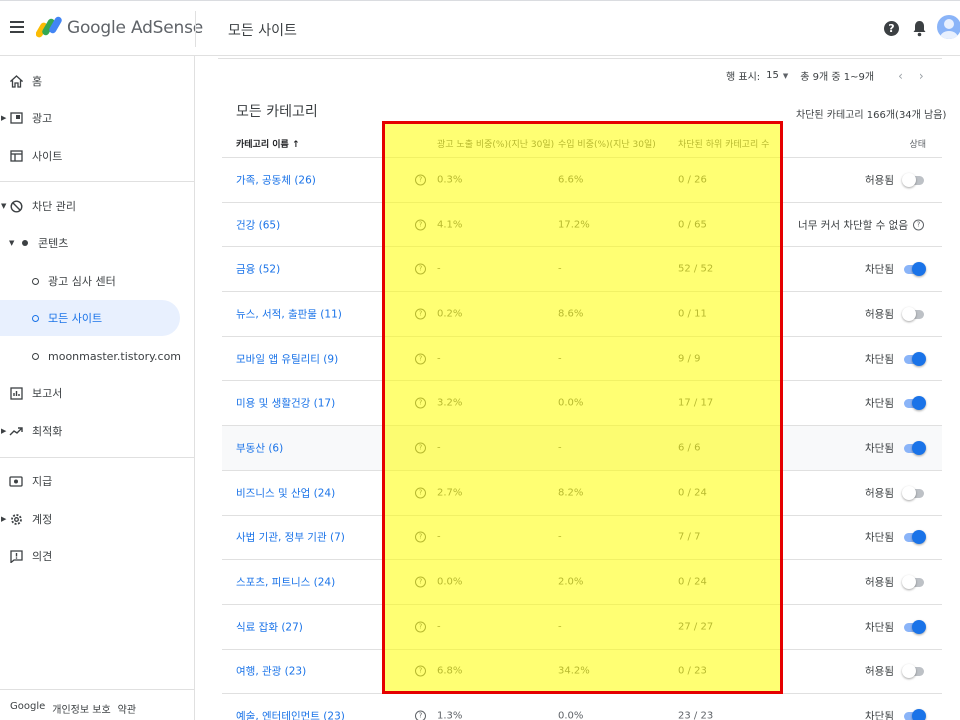  I want to click on sidebar-item-sites: 사이트, so click(90, 156).